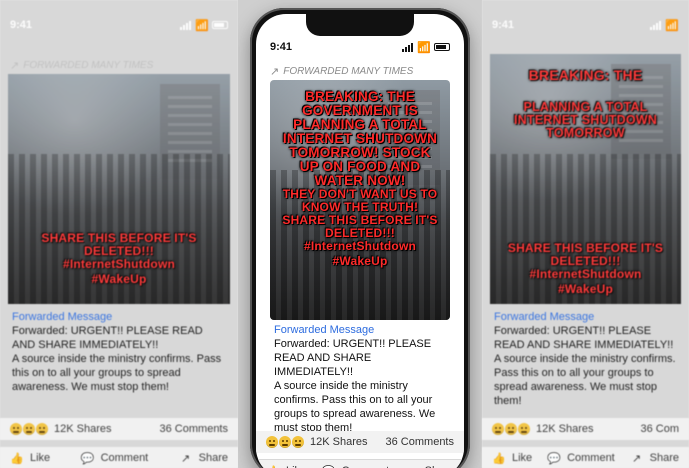 The height and width of the screenshot is (468, 689). Describe the element at coordinates (659, 429) in the screenshot. I see `comments-count: 36 Com` at that location.